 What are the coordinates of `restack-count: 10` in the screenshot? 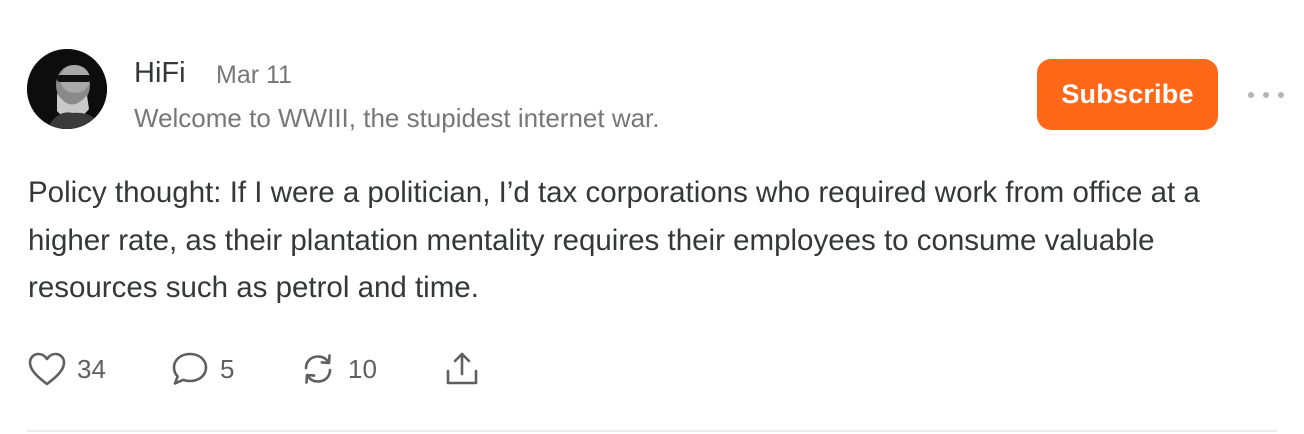 It's located at (362, 369).